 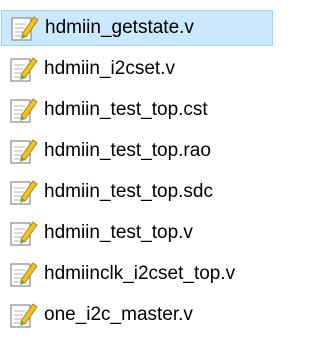 I want to click on file-name: hdmiin_getstate.v, so click(x=119, y=27).